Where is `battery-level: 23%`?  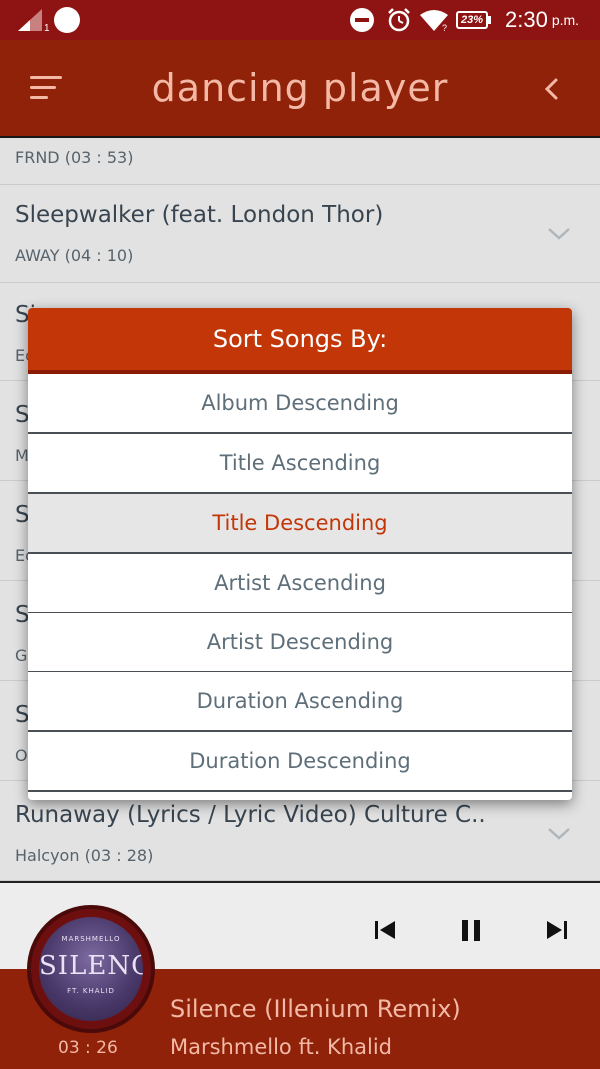
battery-level: 23% is located at coordinates (474, 20).